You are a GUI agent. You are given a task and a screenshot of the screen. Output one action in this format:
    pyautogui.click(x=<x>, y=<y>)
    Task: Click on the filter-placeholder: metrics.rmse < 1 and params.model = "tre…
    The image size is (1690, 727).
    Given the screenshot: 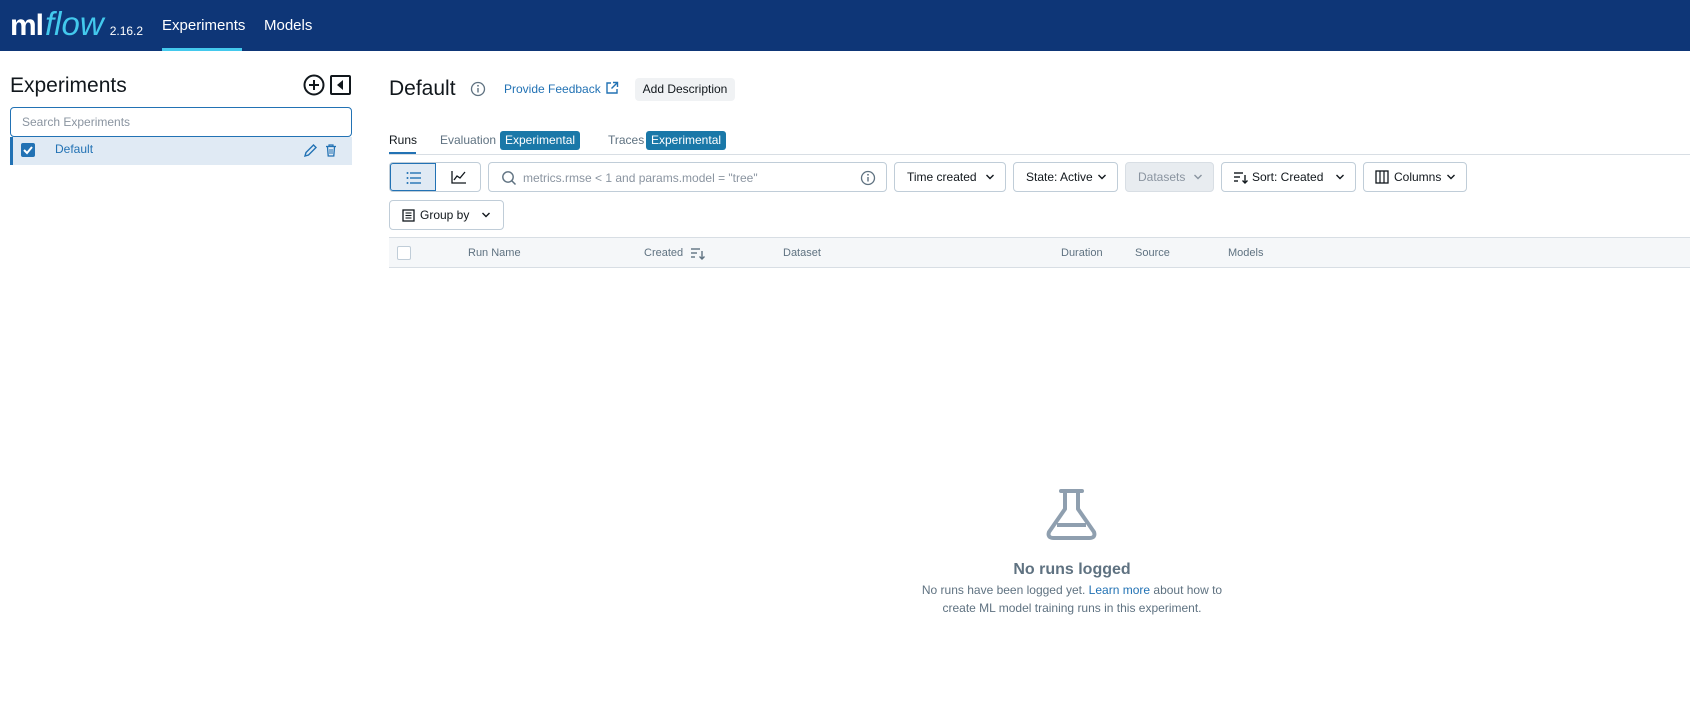 What is the action you would take?
    pyautogui.click(x=640, y=178)
    